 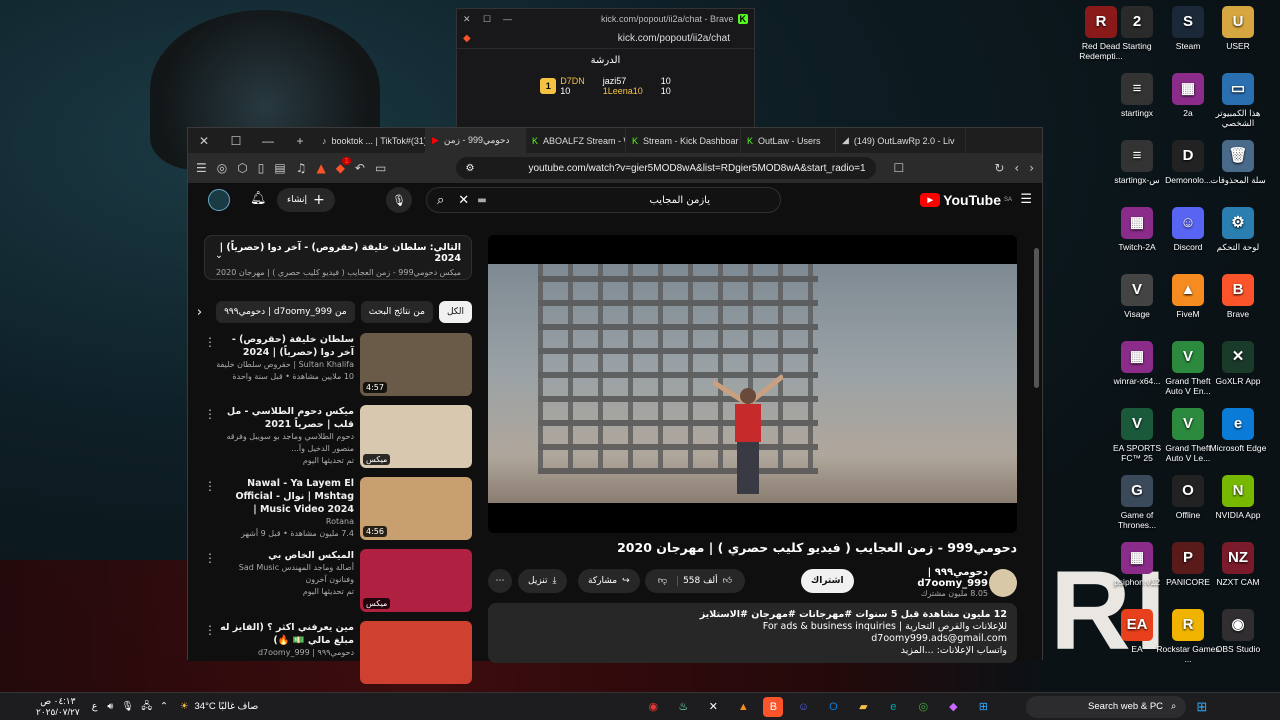 What do you see at coordinates (242, 168) in the screenshot?
I see `vpn-icon: ⬡` at bounding box center [242, 168].